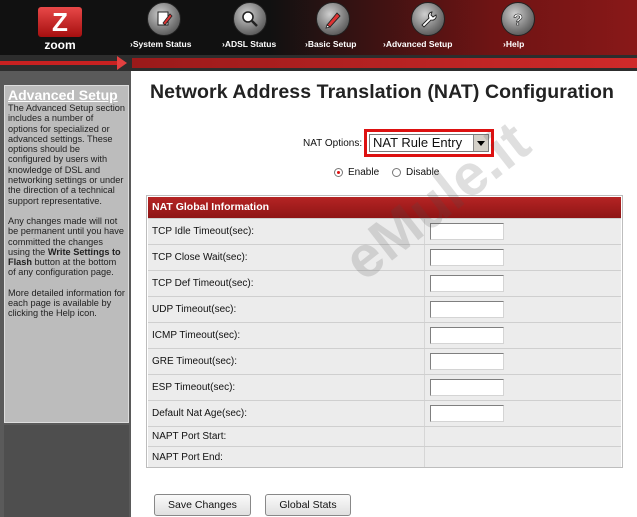 The height and width of the screenshot is (517, 637). I want to click on table-row: TCP Close Wait(sec):, so click(384, 257).